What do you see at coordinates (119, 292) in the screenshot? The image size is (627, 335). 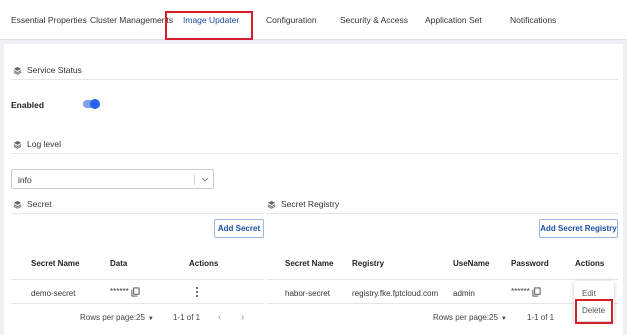 I see `secret-row-data-value: ******` at bounding box center [119, 292].